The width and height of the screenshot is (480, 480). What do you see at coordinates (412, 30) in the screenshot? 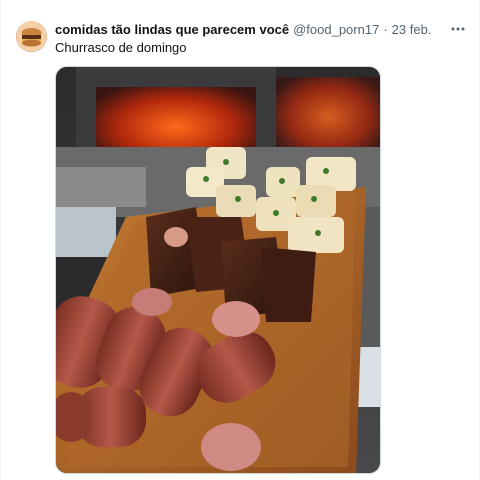
I see `tweet-date: 23 feb.` at bounding box center [412, 30].